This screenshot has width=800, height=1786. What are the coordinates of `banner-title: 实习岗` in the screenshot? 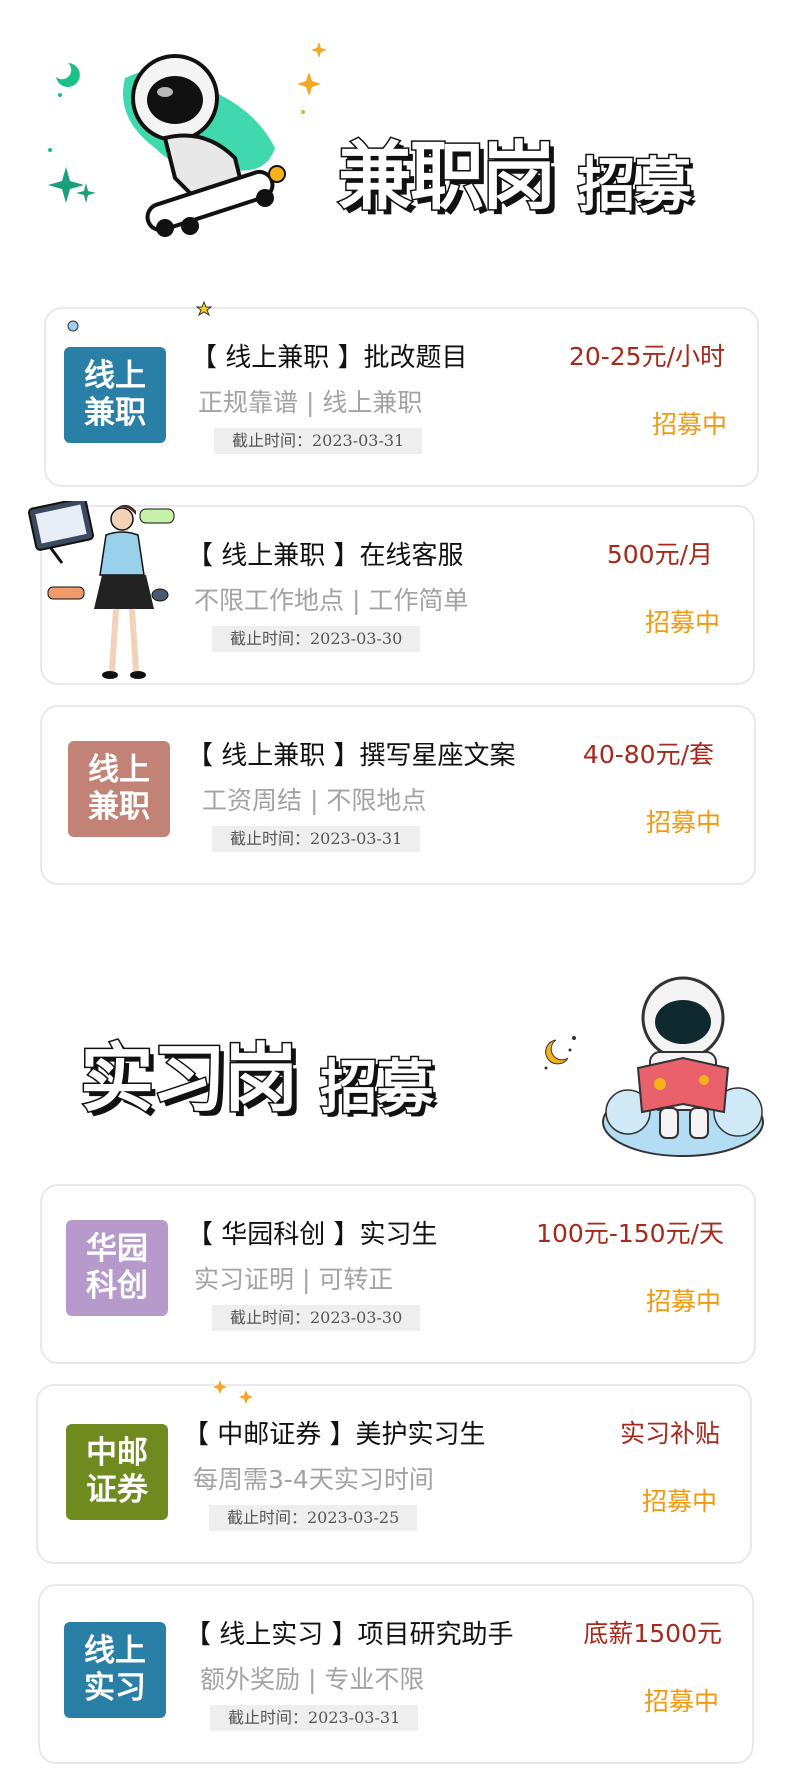 It's located at (189, 1079).